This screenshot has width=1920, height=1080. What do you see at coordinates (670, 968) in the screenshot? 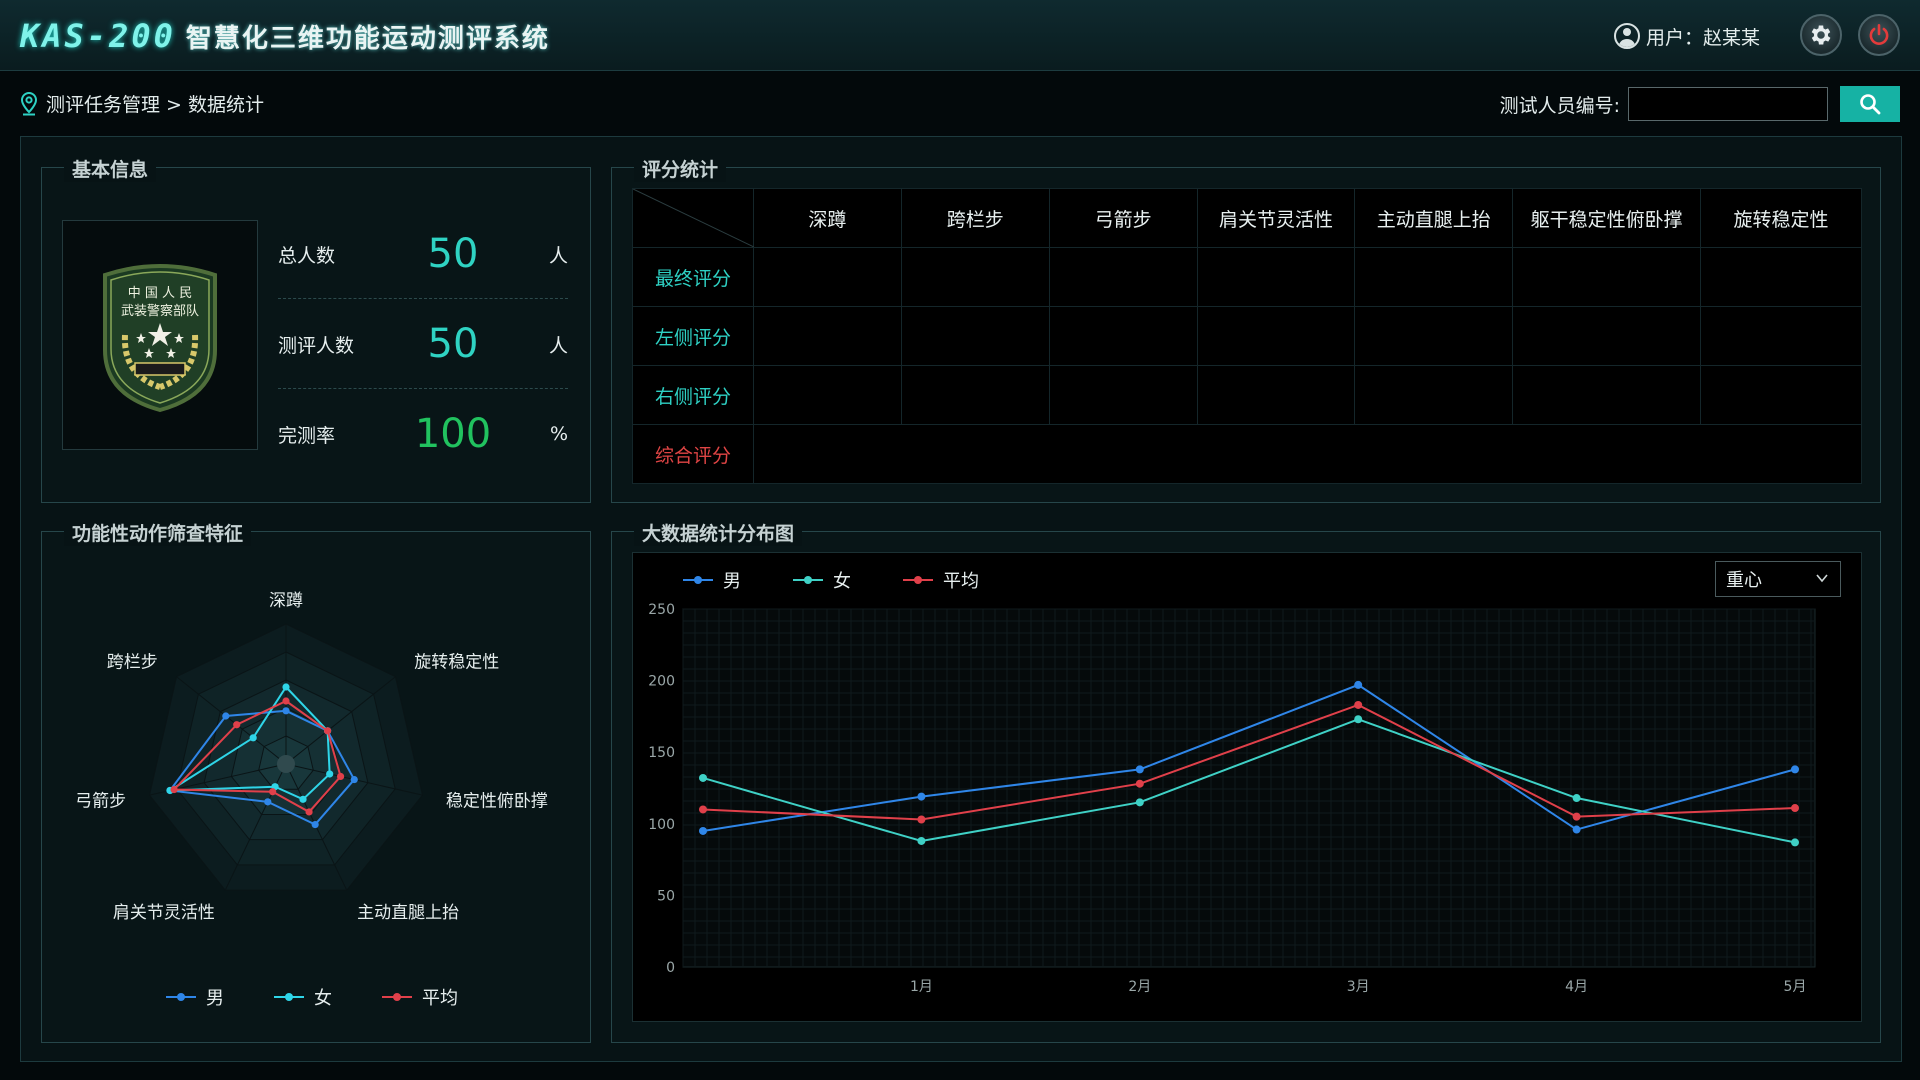
I see `y-tick-label: 0` at bounding box center [670, 968].